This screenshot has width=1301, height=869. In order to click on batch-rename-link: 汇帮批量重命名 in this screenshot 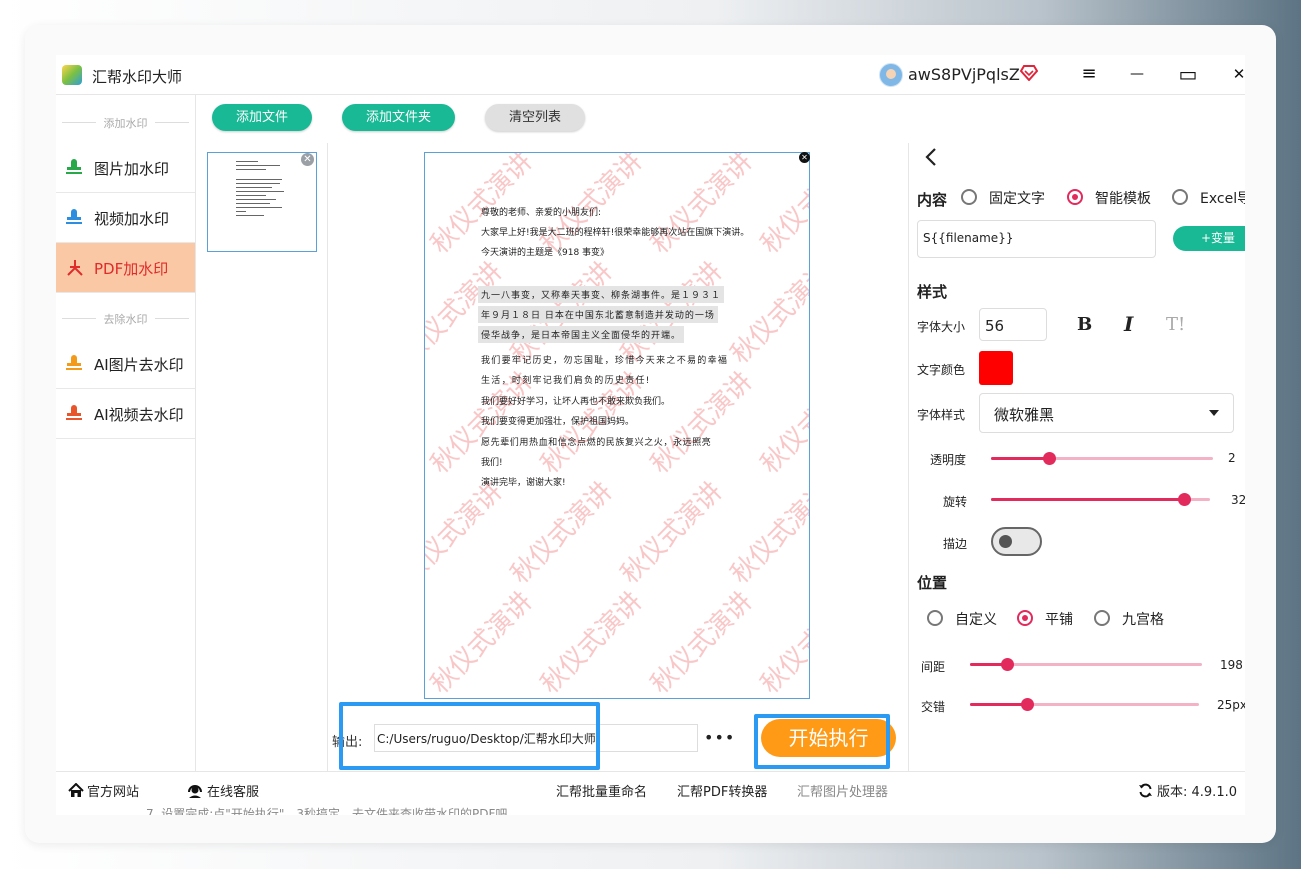, I will do `click(601, 790)`.